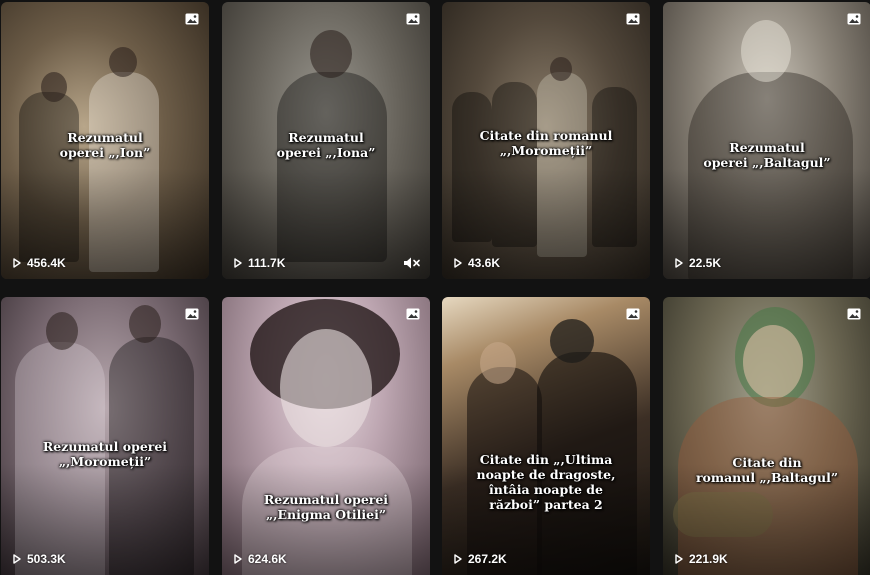 This screenshot has height=575, width=870. What do you see at coordinates (698, 263) in the screenshot?
I see `view-count: 22.5K` at bounding box center [698, 263].